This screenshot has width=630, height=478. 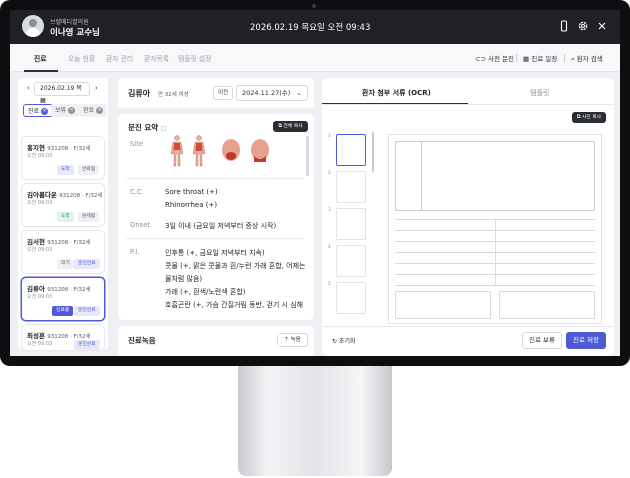 I want to click on pi-line: 호흡곤란 (+, 가슴 간질거림 동반, 걷기 시 심해, so click(x=234, y=305).